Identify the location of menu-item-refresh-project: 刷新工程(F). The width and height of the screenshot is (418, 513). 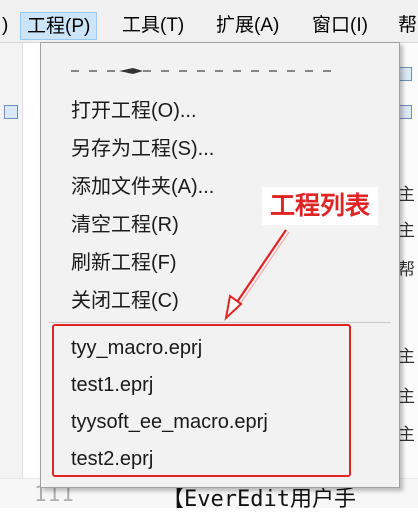
(124, 263).